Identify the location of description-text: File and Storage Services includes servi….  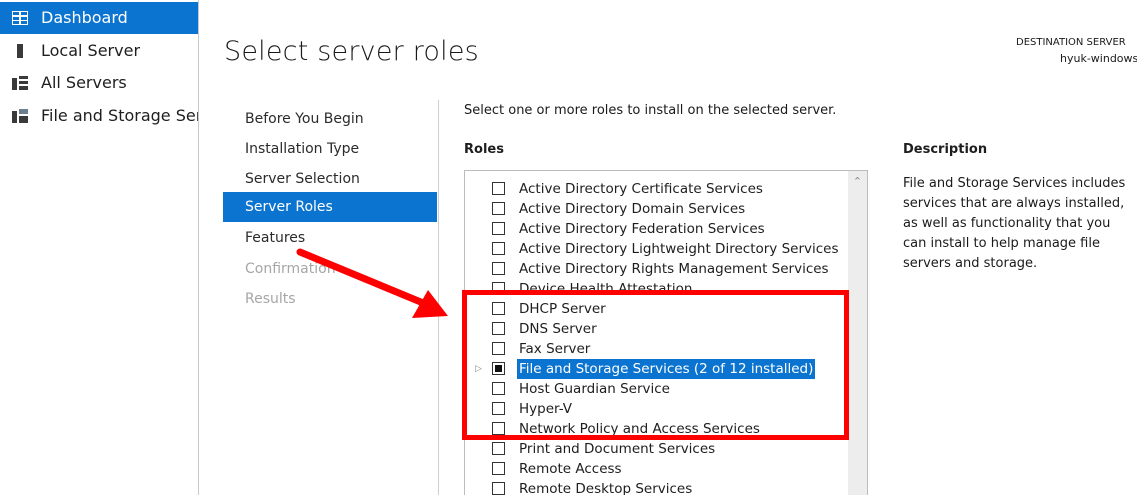
(1014, 223).